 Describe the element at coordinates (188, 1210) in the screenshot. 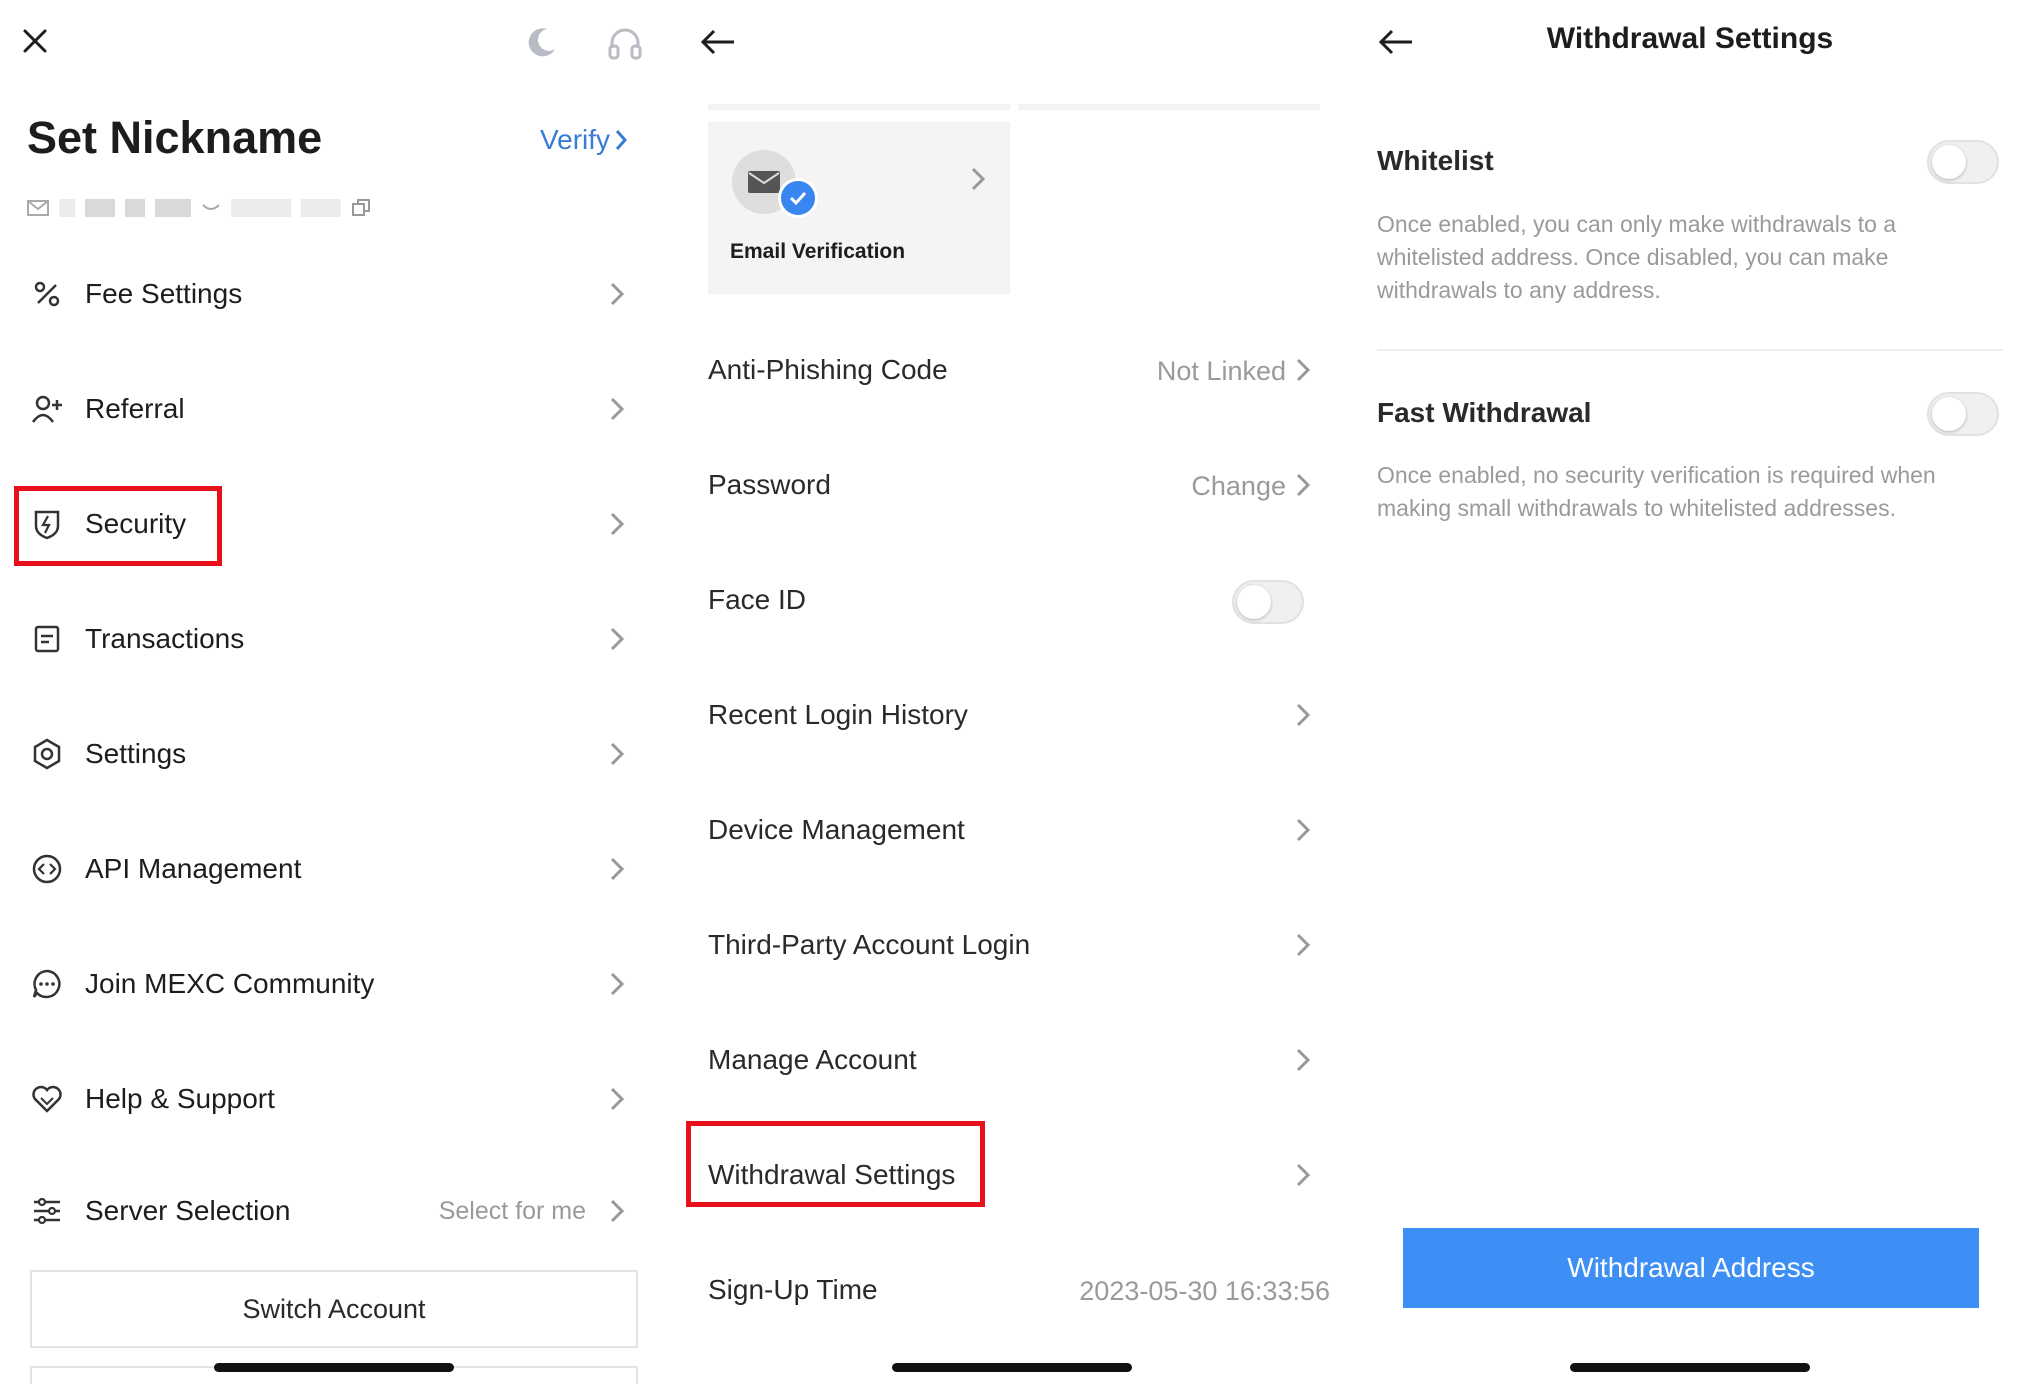

I see `menu-item-label: Server Selection` at that location.